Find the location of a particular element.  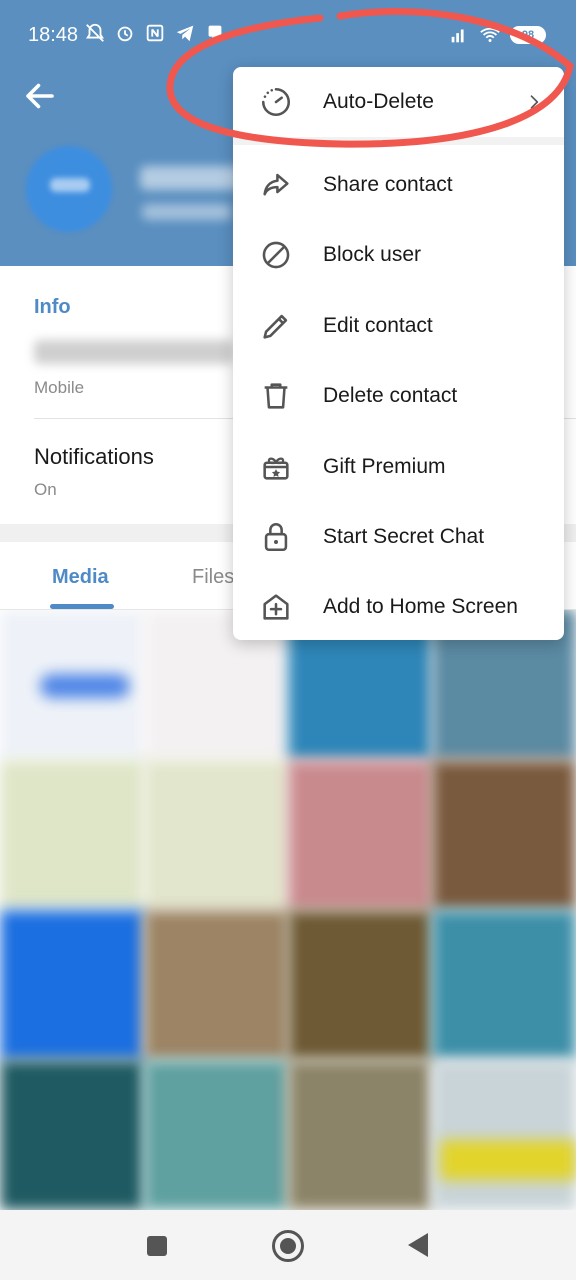

pencil-icon is located at coordinates (276, 326).